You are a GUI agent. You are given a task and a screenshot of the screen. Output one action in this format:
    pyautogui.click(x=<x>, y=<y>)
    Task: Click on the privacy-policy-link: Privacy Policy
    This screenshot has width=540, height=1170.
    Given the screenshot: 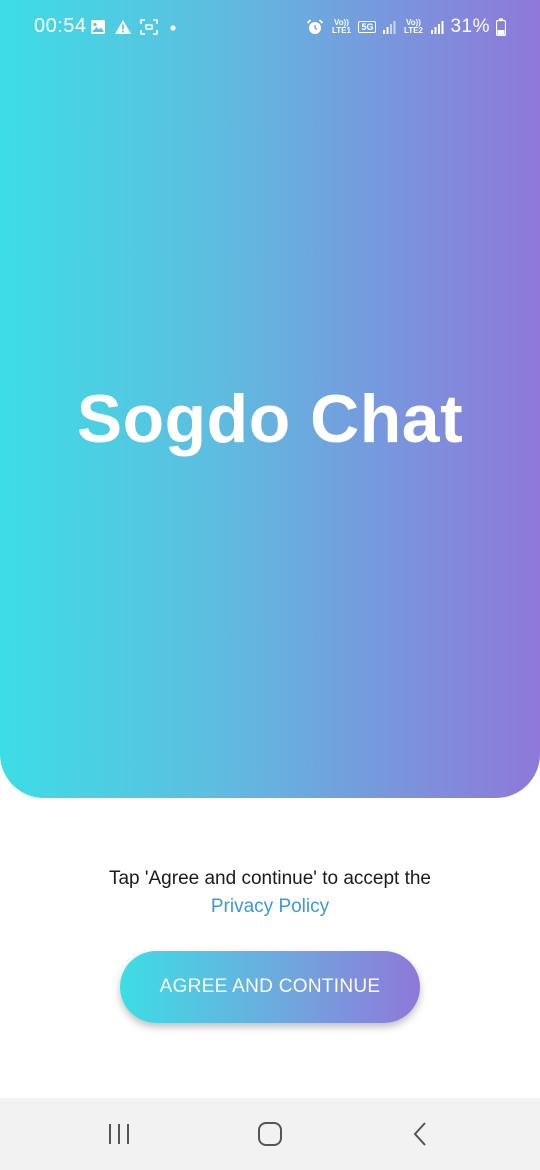 What is the action you would take?
    pyautogui.click(x=270, y=906)
    